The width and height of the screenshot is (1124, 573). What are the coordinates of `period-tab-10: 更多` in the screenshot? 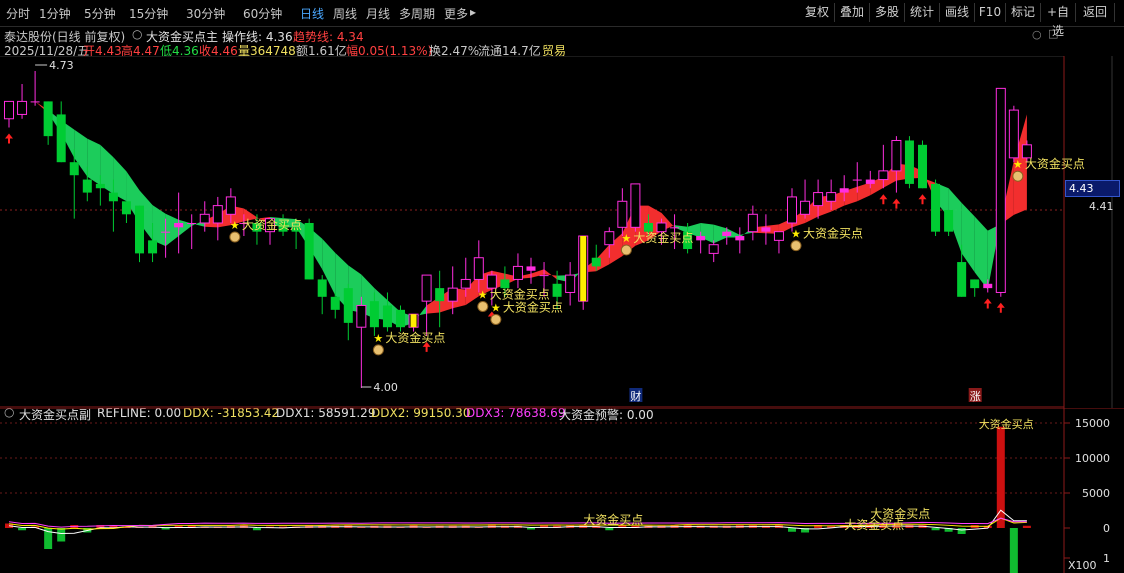 It's located at (456, 13).